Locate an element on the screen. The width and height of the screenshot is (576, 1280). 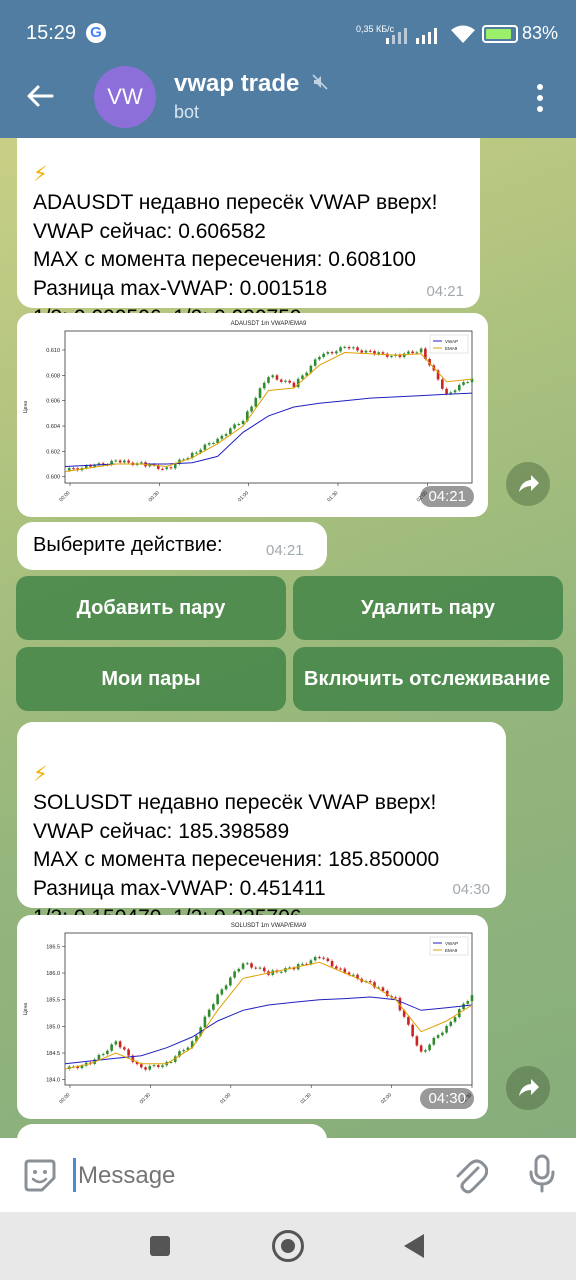
x-tick-label: 00:00 is located at coordinates (64, 496).